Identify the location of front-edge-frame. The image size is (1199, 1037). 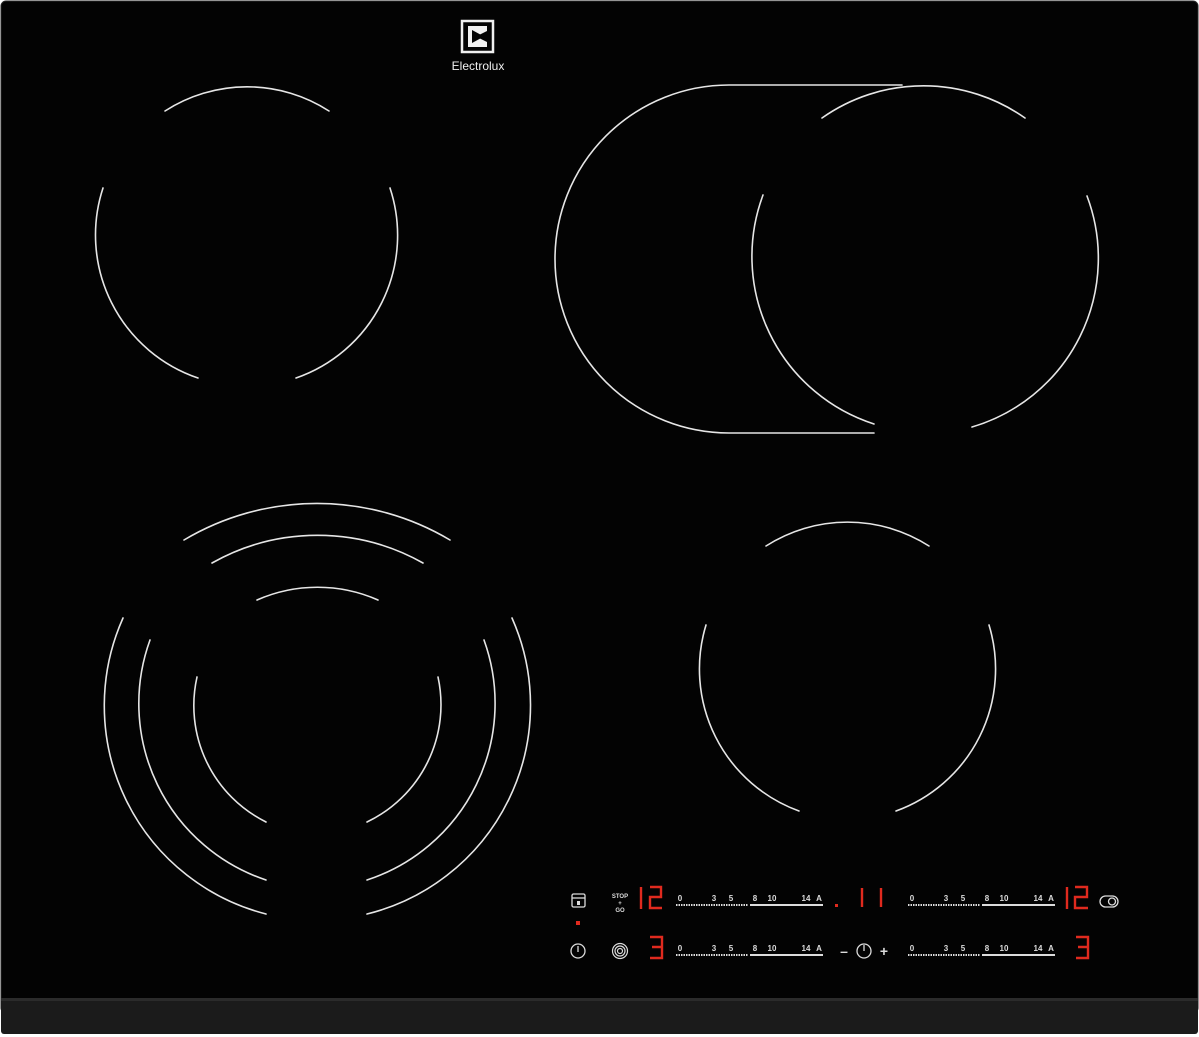
(599, 1016).